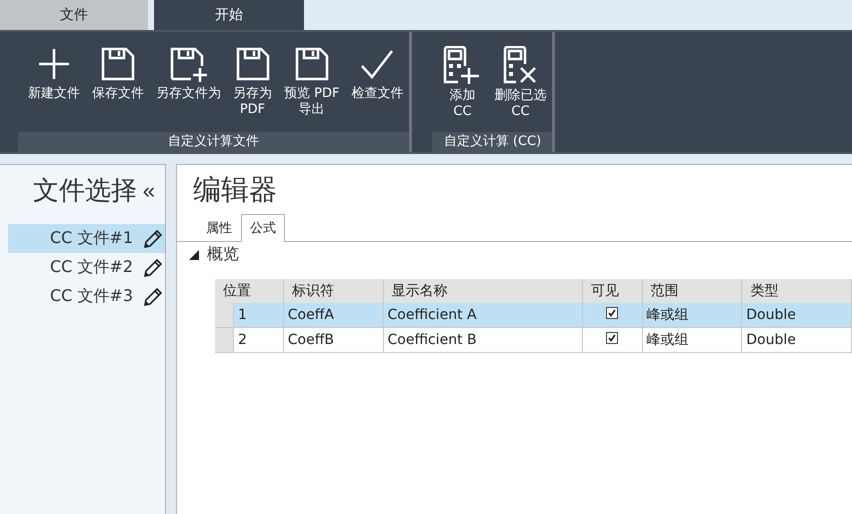 This screenshot has width=852, height=514. Describe the element at coordinates (194, 255) in the screenshot. I see `expanded-triangle-icon` at that location.